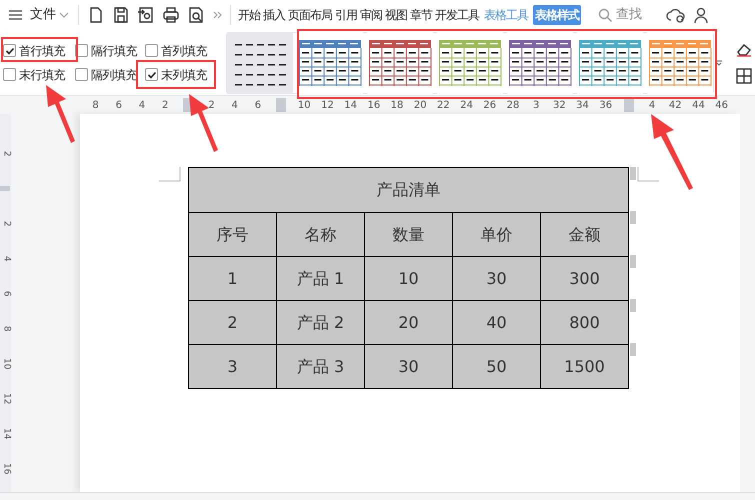 The image size is (755, 500). Describe the element at coordinates (121, 15) in the screenshot. I see `save-icon` at that location.